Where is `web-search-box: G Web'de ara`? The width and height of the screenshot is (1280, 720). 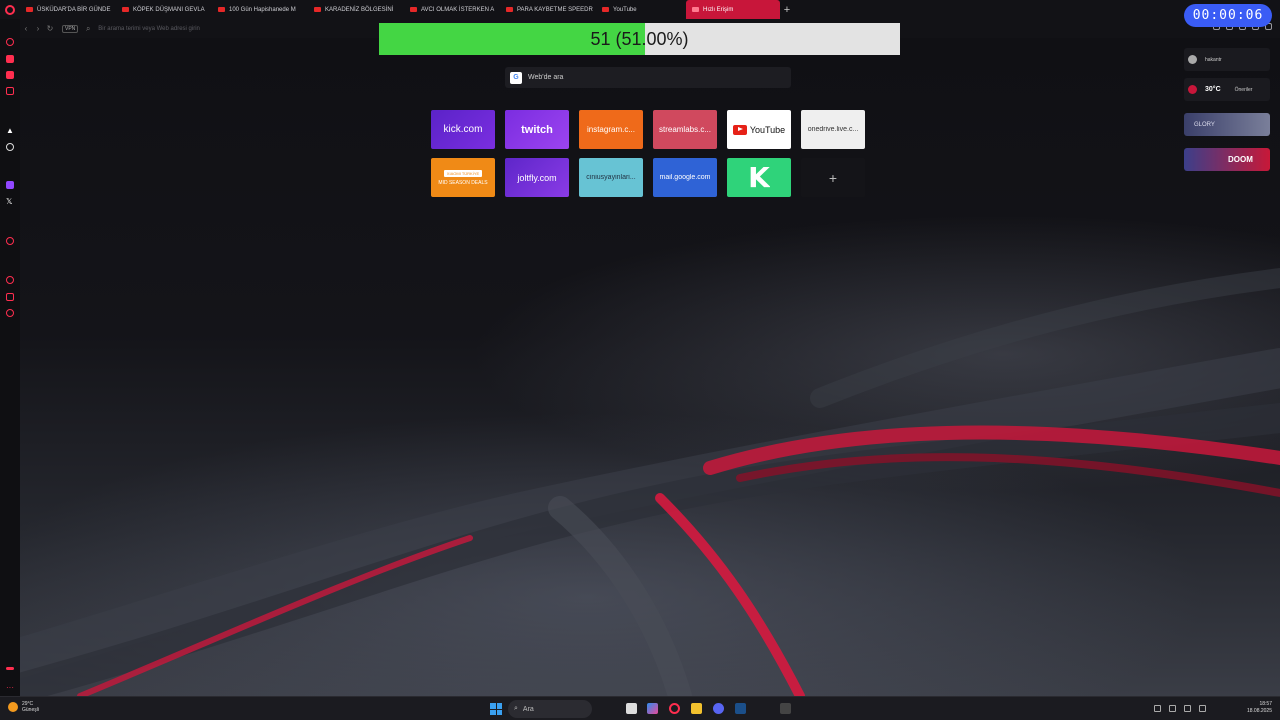 web-search-box: G Web'de ara is located at coordinates (648, 77).